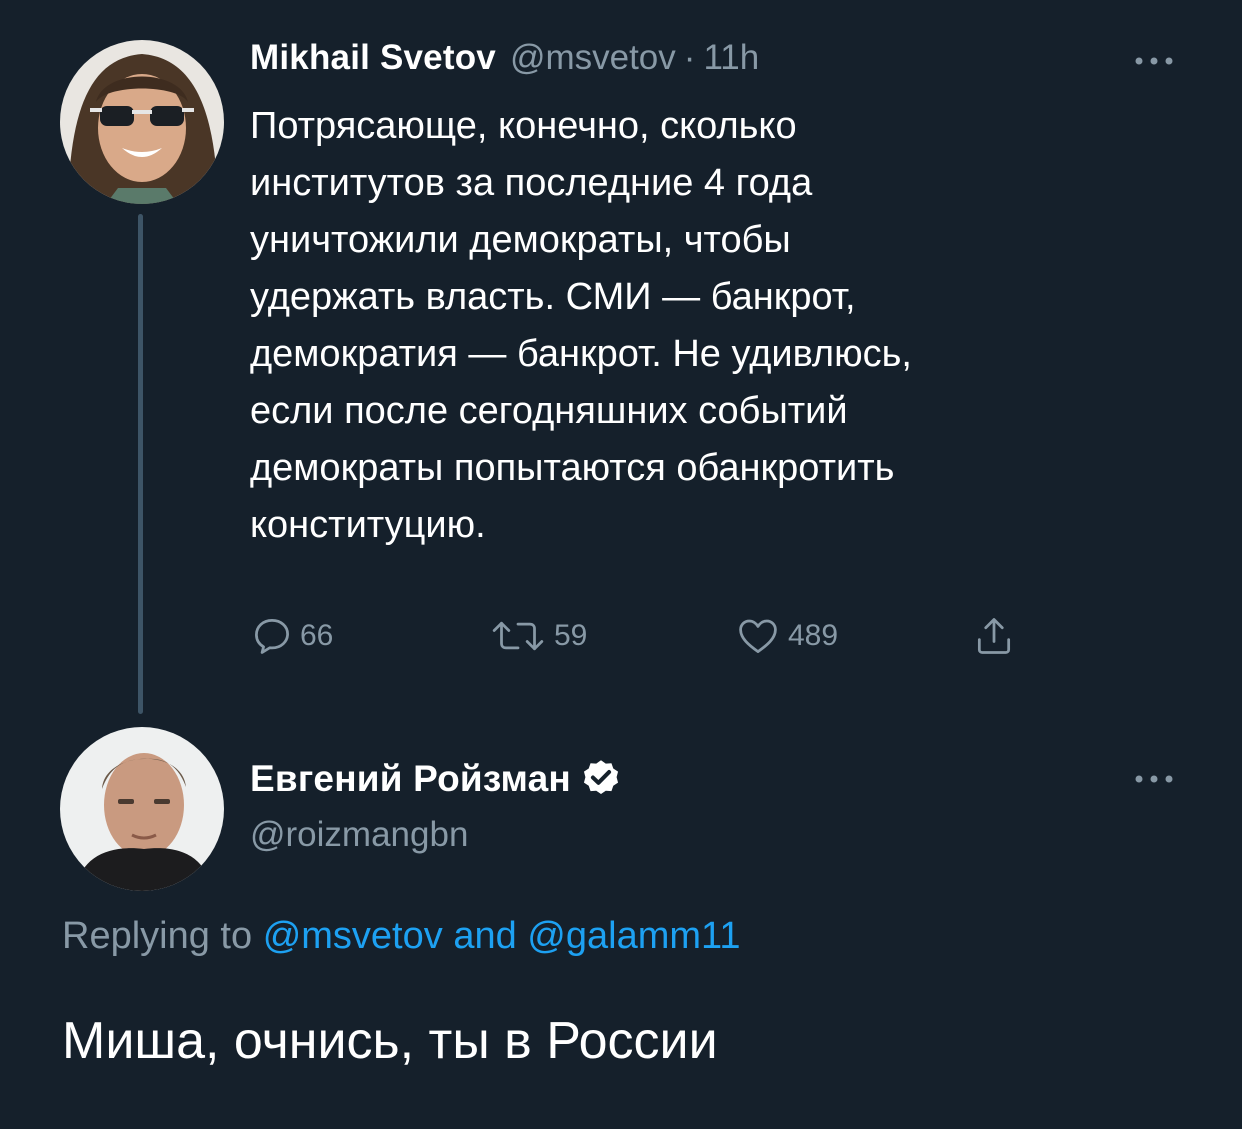  What do you see at coordinates (157, 936) in the screenshot?
I see `replying-to-label: Replying to` at bounding box center [157, 936].